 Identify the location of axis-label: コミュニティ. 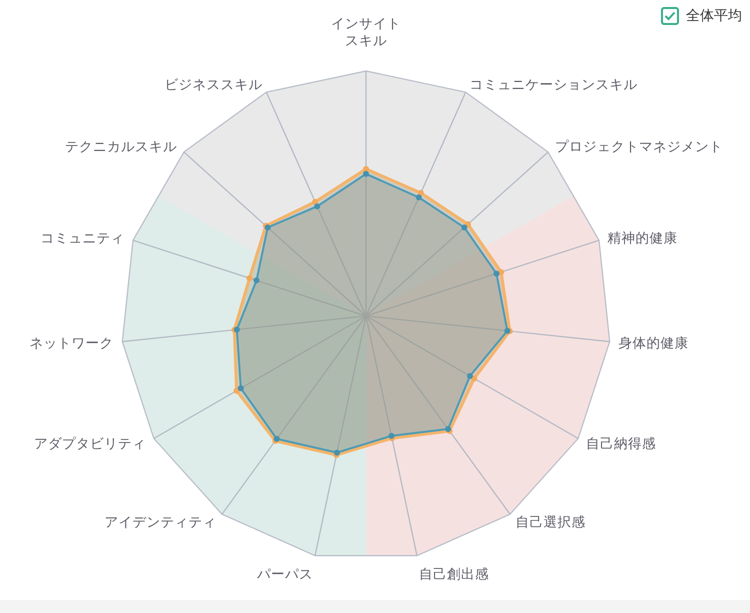
(82, 238).